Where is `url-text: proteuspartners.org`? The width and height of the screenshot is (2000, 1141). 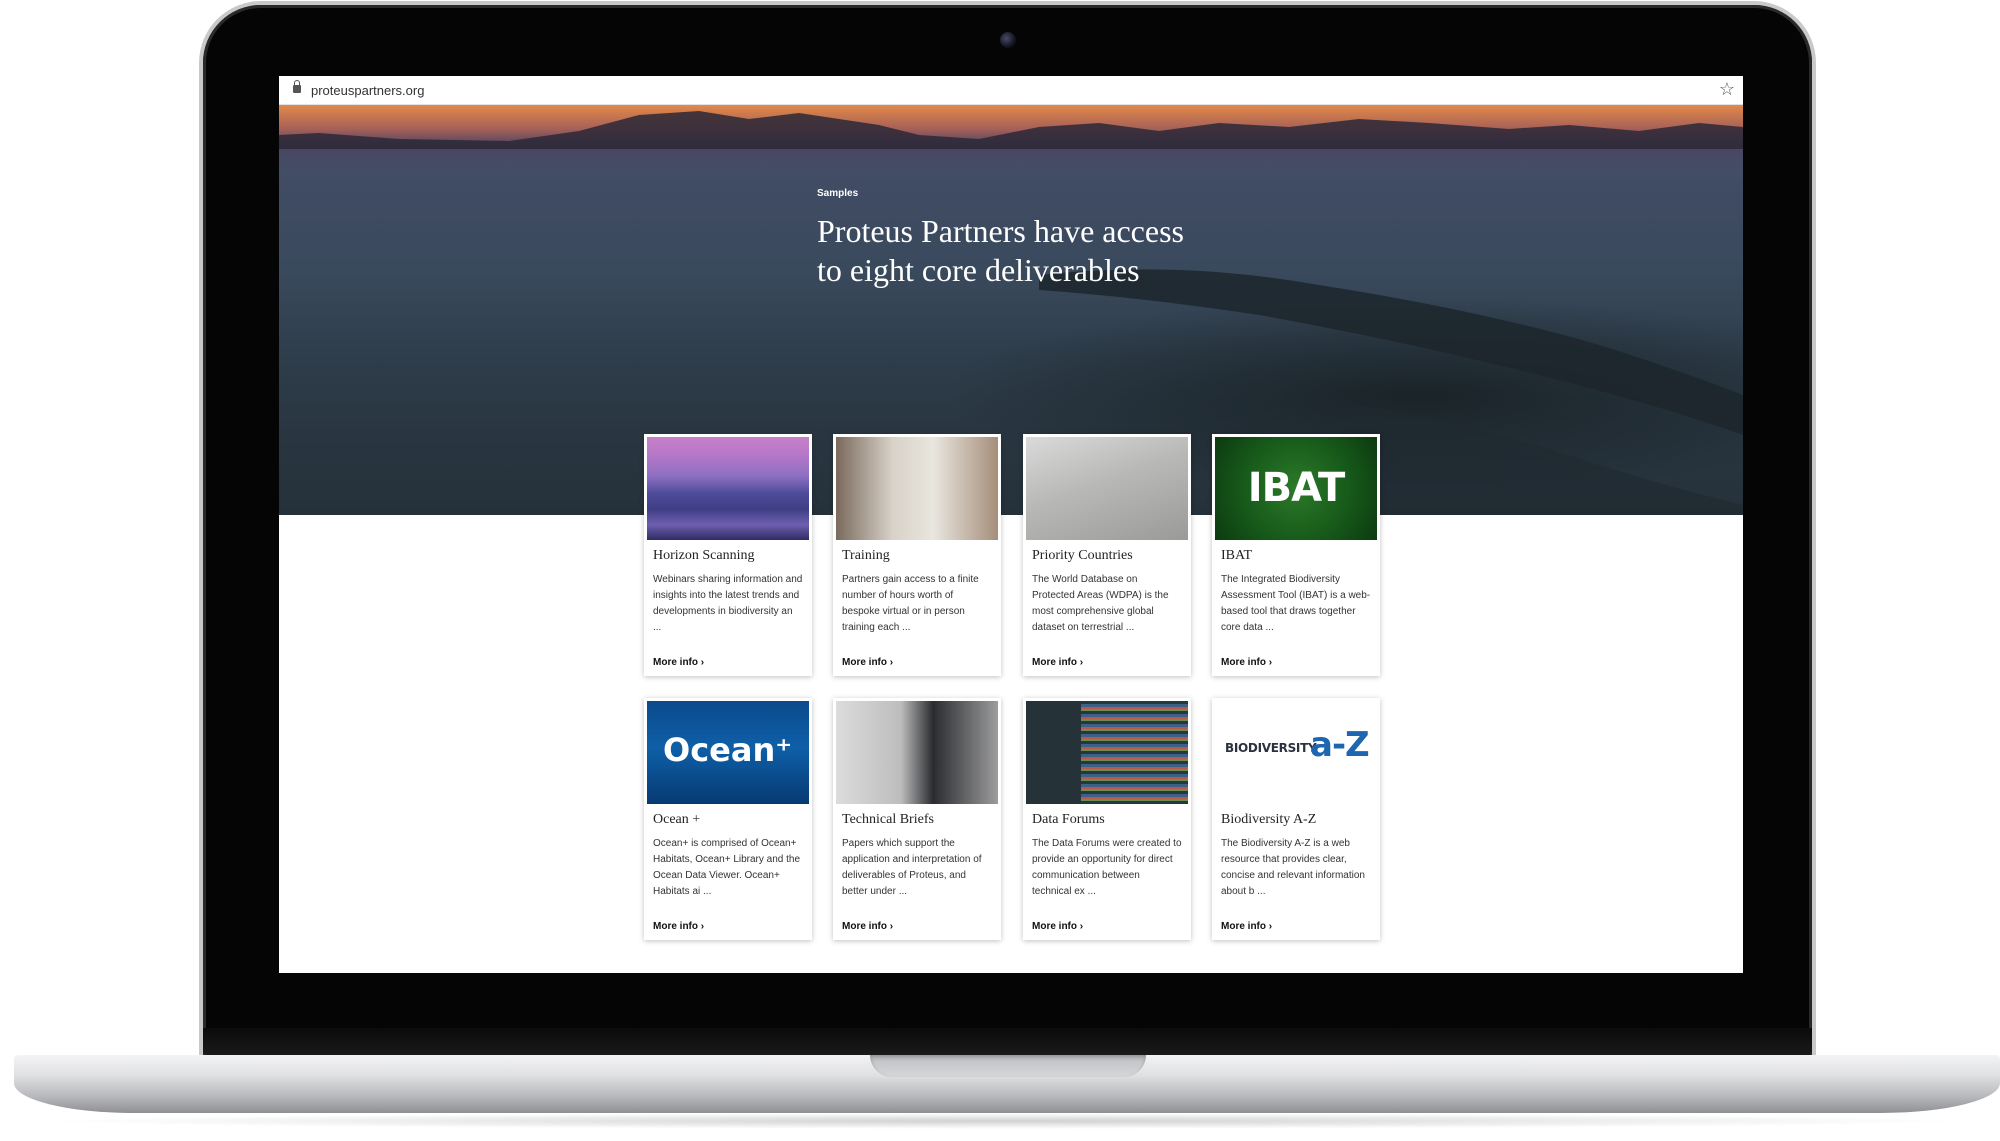 url-text: proteuspartners.org is located at coordinates (367, 90).